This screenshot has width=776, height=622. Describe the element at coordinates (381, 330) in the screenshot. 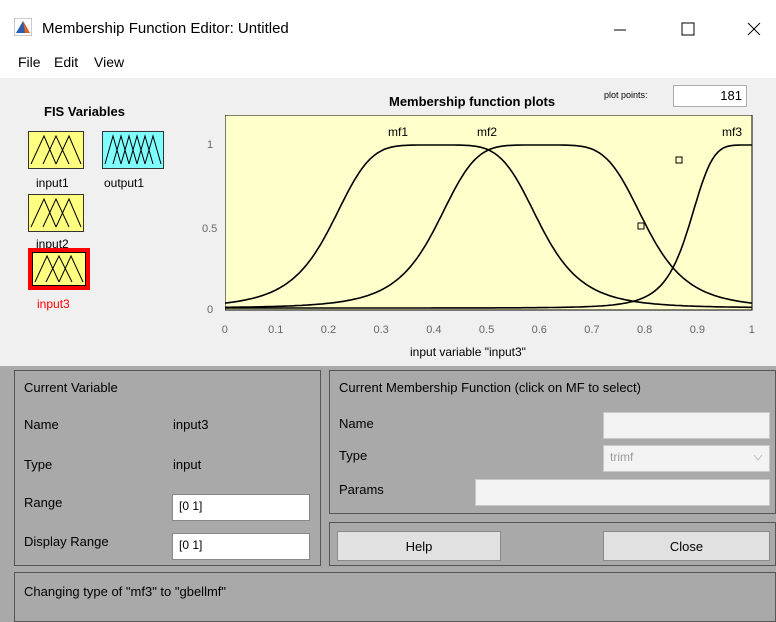

I see `x-tick: 0.3` at that location.